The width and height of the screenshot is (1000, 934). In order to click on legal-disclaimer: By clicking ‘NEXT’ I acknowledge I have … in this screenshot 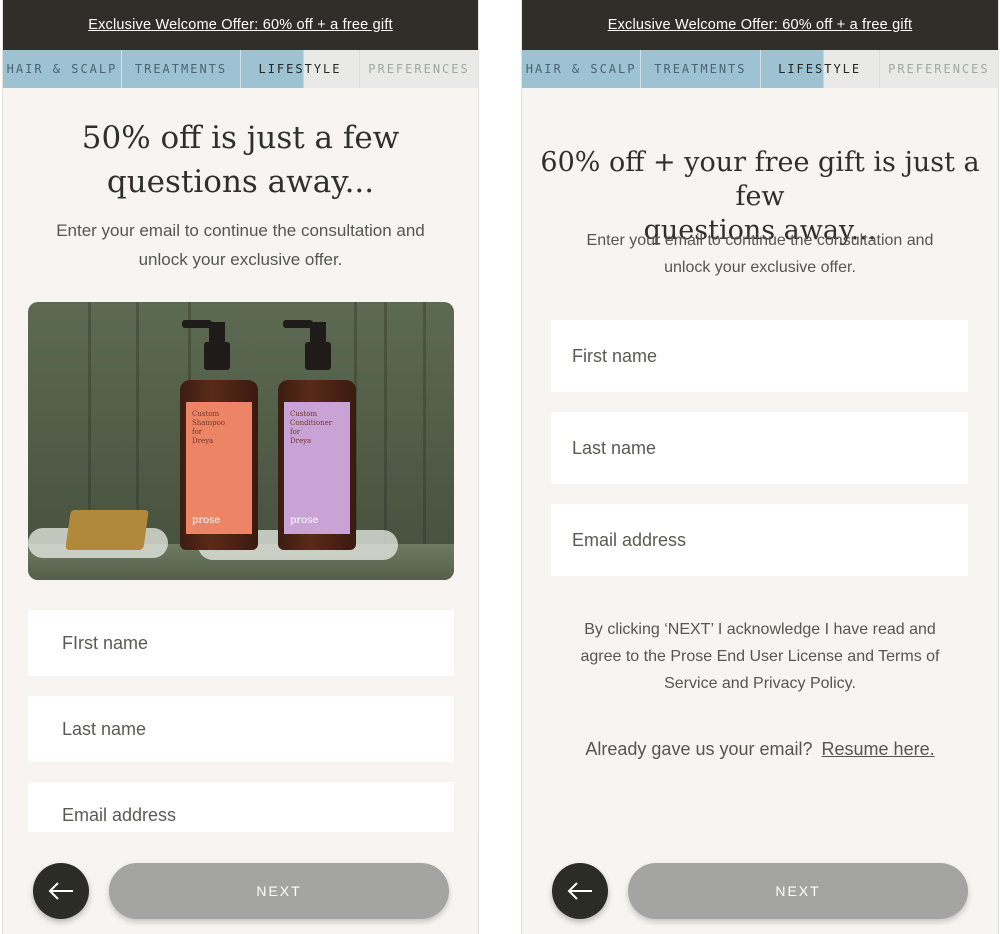, I will do `click(760, 656)`.